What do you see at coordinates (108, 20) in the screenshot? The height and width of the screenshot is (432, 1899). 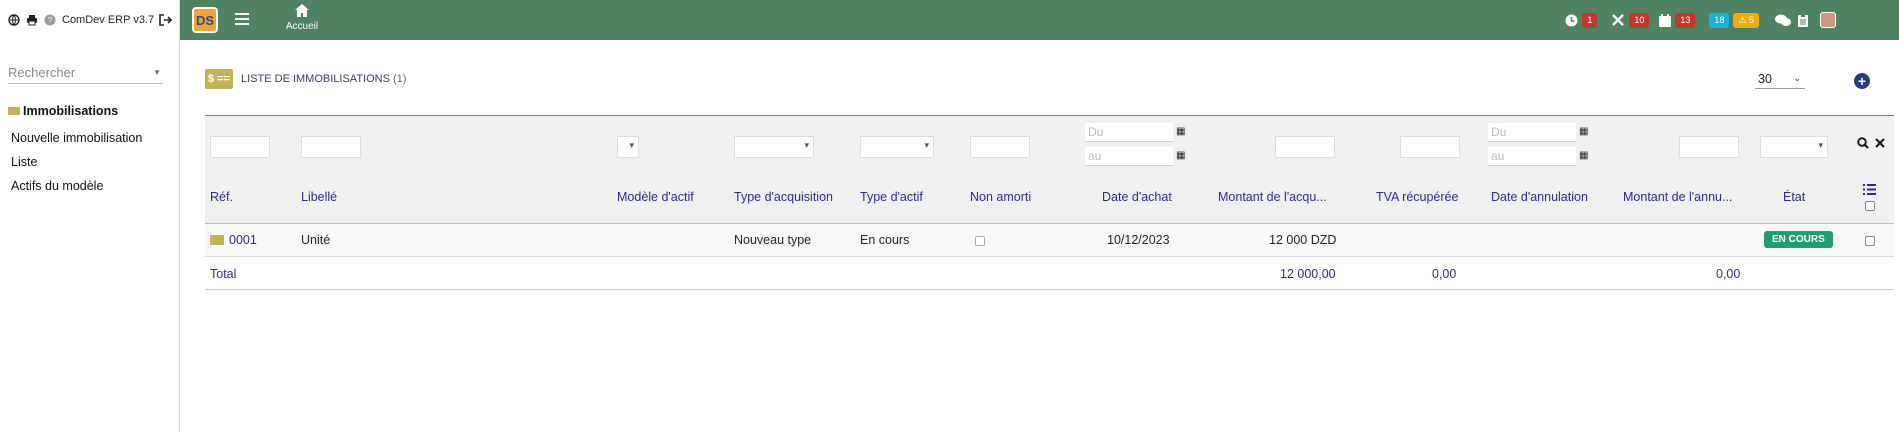 I see `app-version: ComDev ERP v3.7` at bounding box center [108, 20].